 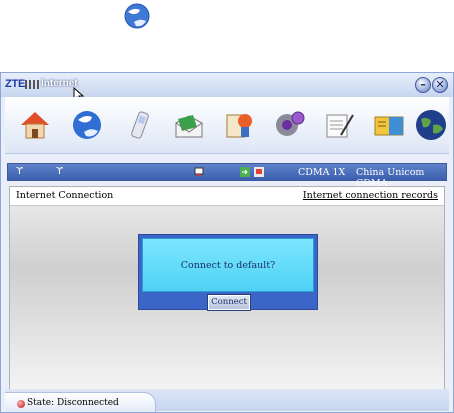 I want to click on close-button: ✕, so click(x=440, y=85).